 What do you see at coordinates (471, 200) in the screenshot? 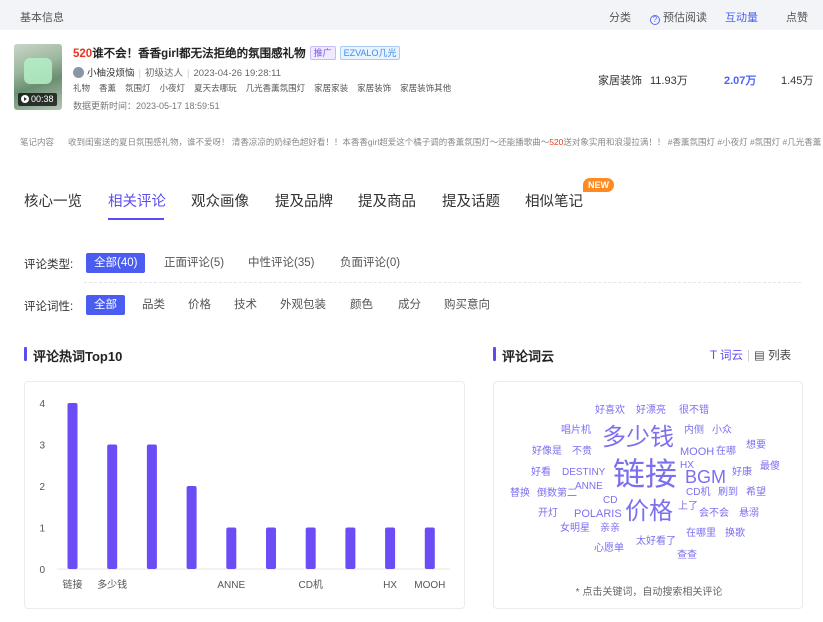
I see `tab-5: 提及话题` at bounding box center [471, 200].